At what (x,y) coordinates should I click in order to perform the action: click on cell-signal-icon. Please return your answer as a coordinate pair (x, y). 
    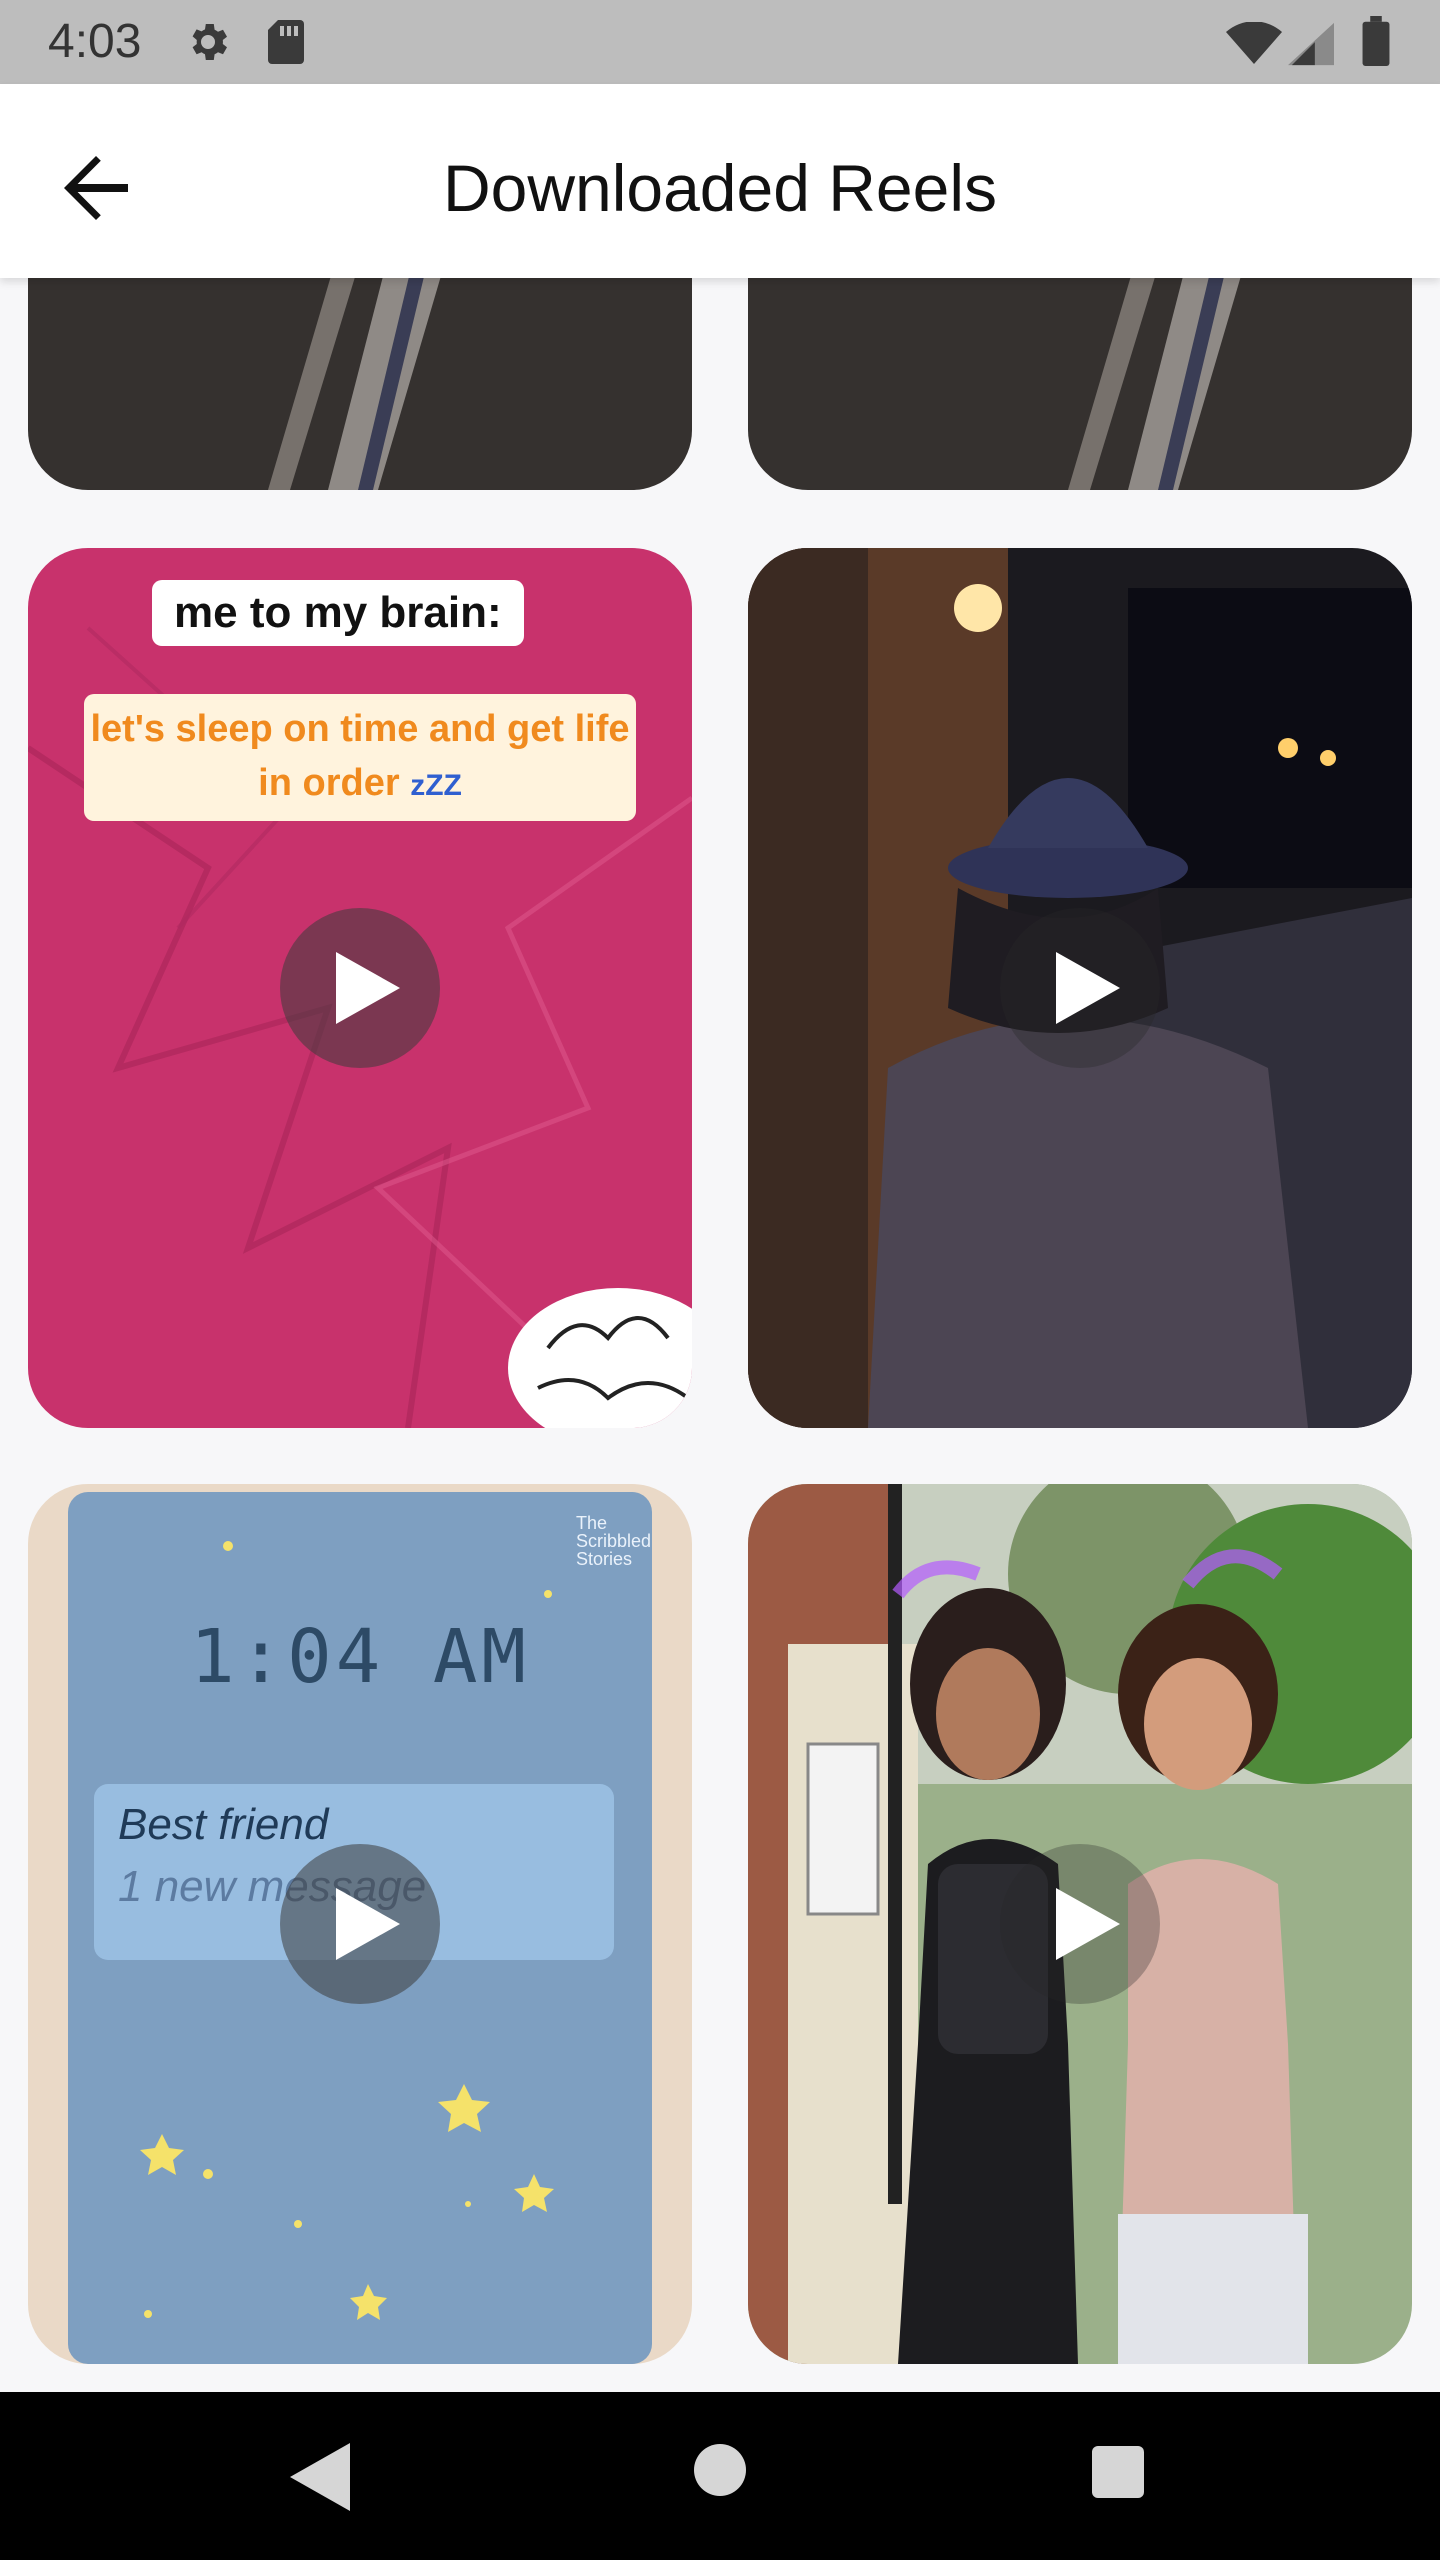
    Looking at the image, I should click on (1311, 44).